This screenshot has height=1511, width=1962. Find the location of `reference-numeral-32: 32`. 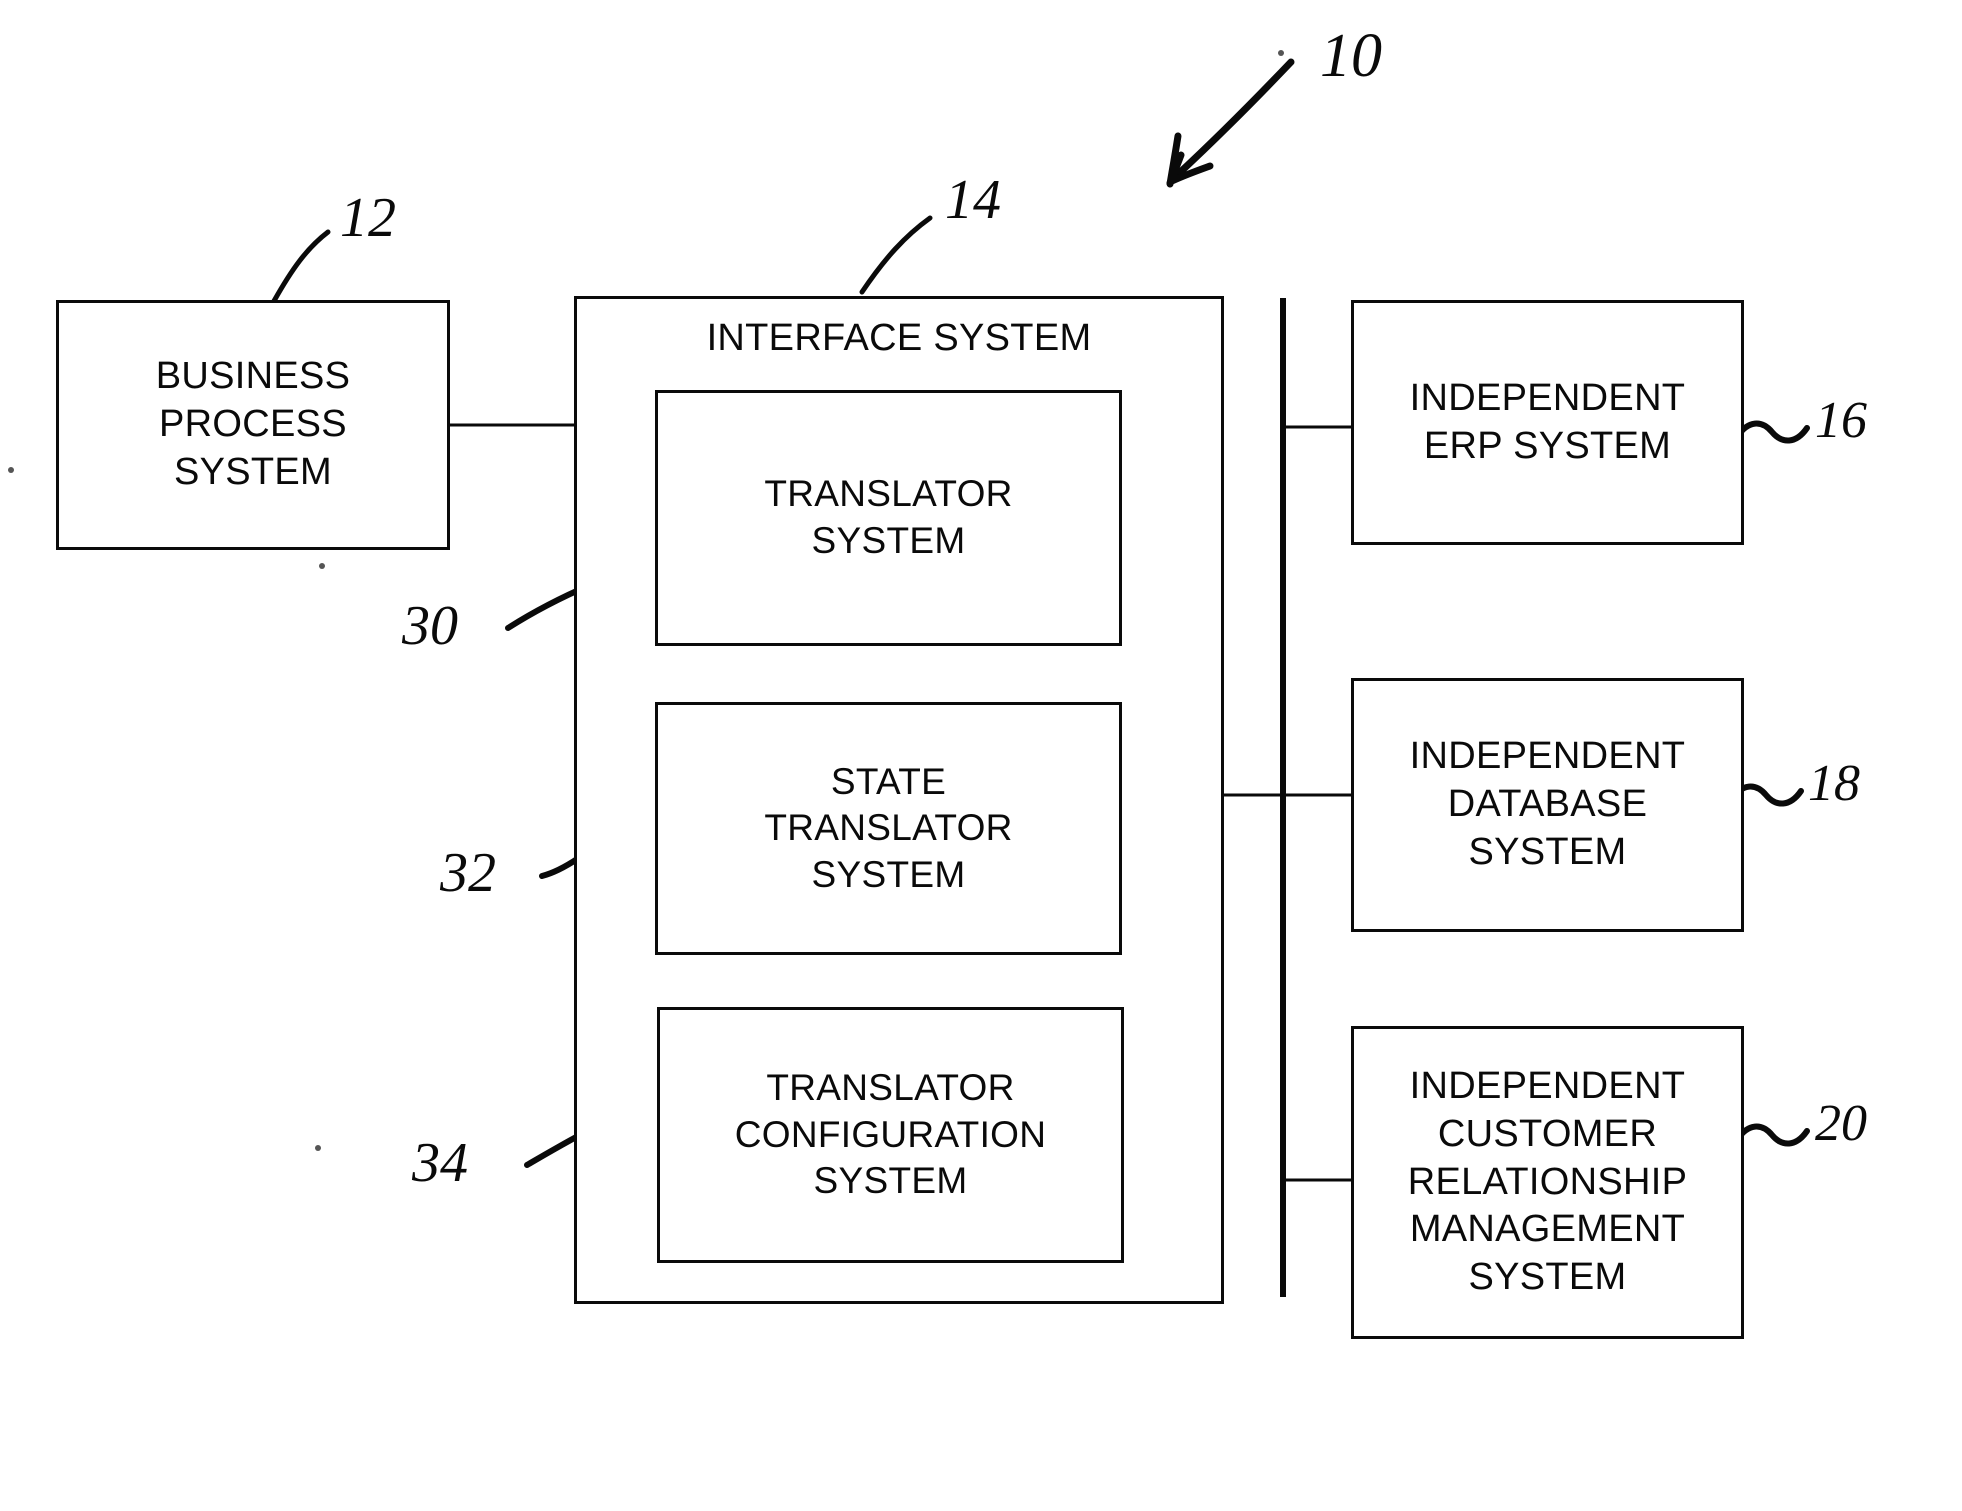

reference-numeral-32: 32 is located at coordinates (468, 873).